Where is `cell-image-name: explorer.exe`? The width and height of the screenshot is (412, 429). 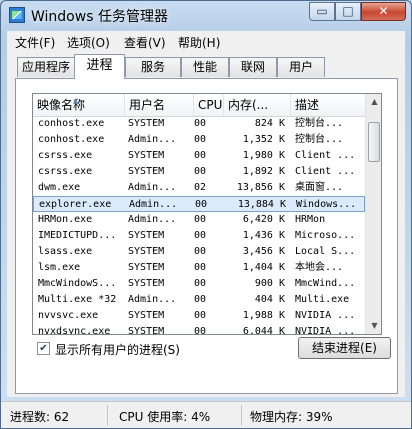
cell-image-name: explorer.exe is located at coordinates (75, 204).